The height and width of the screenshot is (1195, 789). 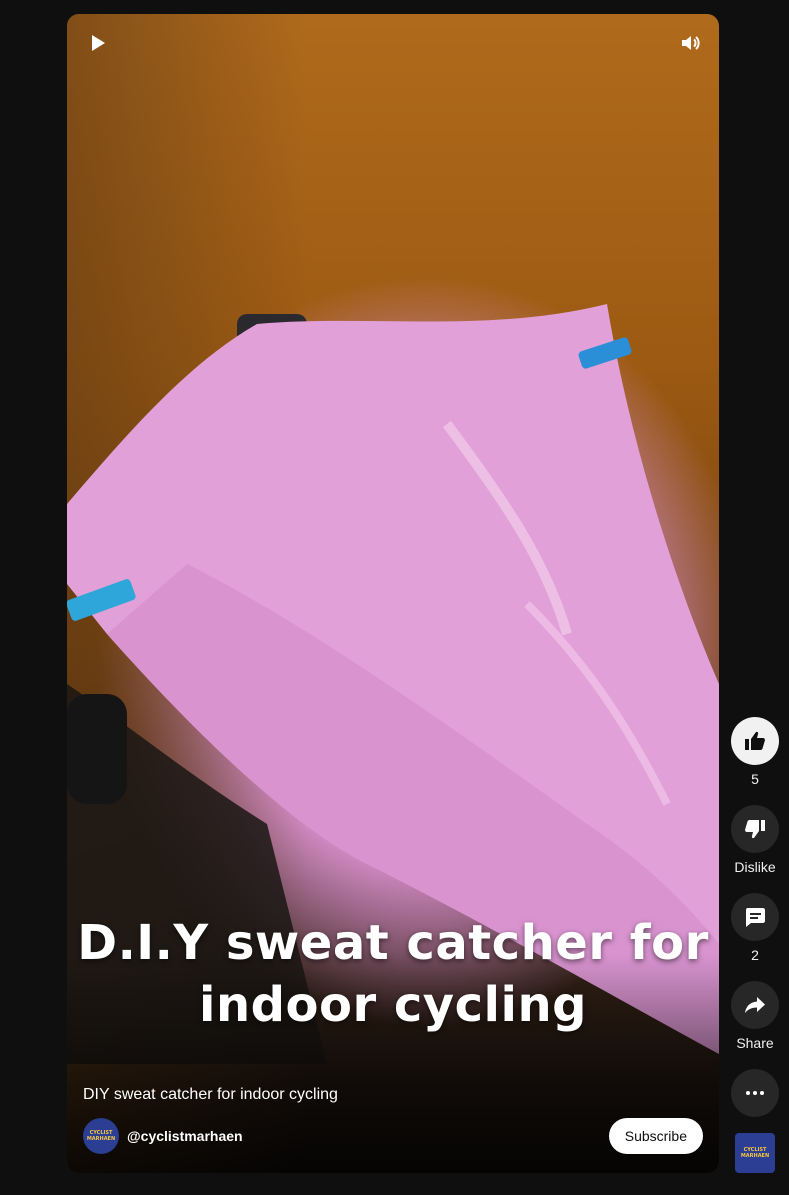 What do you see at coordinates (393, 974) in the screenshot?
I see `video-caption-overlay: D.I.Y sweat catcher for indoor cycling` at bounding box center [393, 974].